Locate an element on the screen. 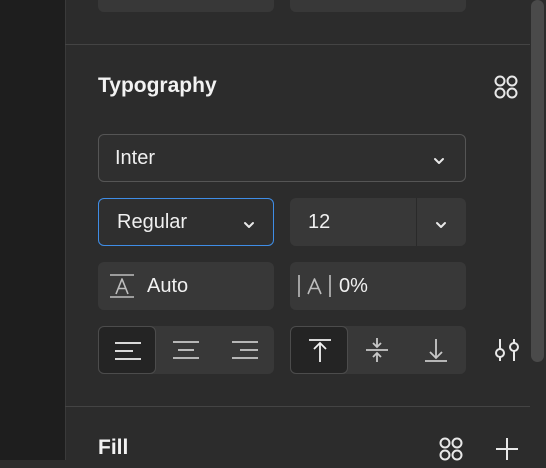 The image size is (546, 468). plus-icon is located at coordinates (507, 449).